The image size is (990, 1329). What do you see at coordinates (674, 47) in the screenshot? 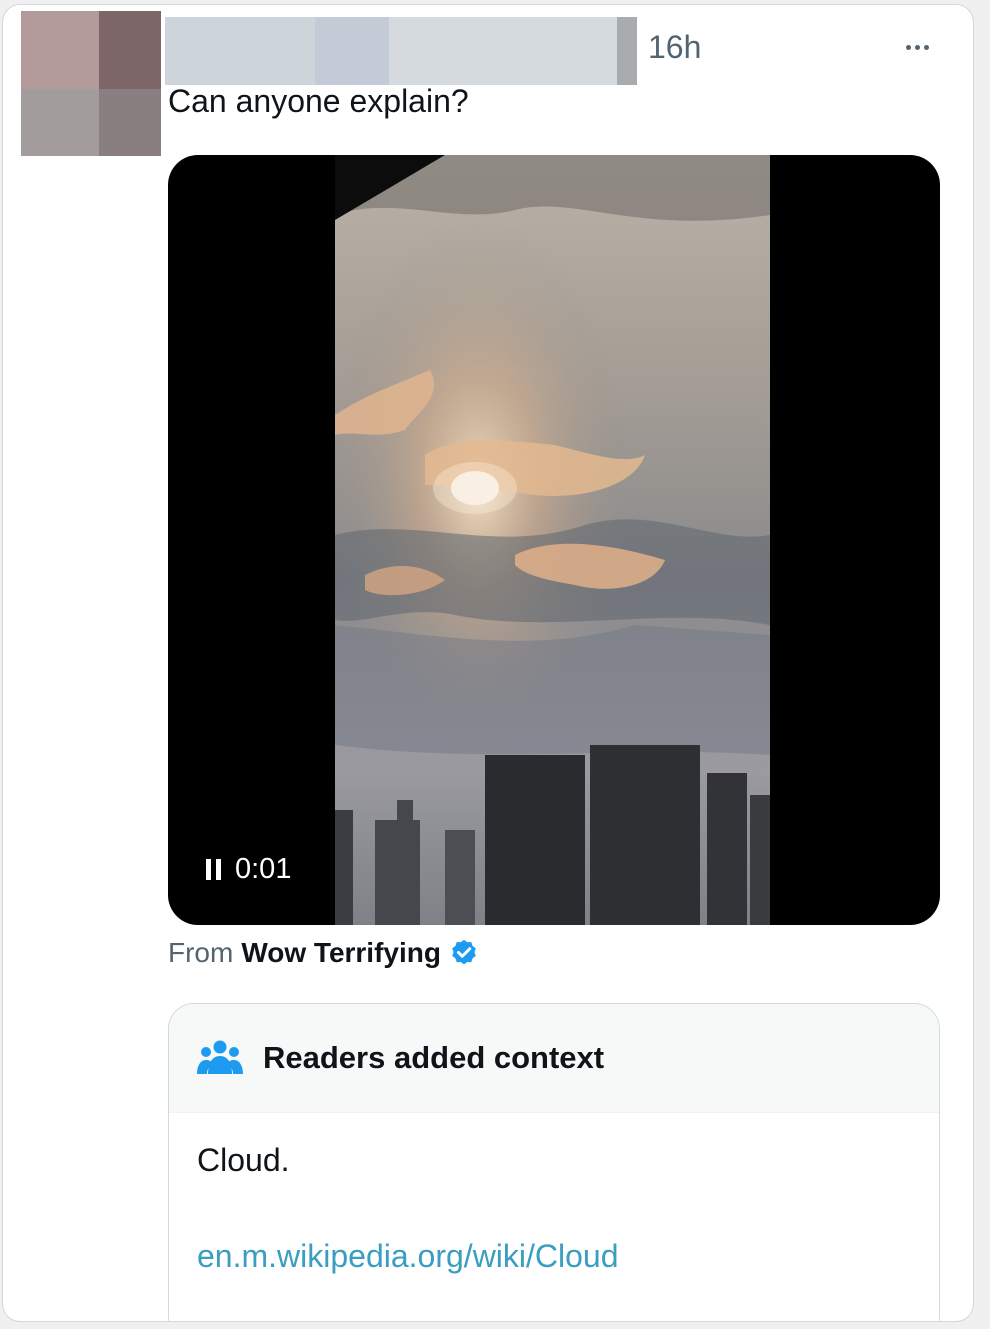
I see `post-timestamp: 16h` at bounding box center [674, 47].